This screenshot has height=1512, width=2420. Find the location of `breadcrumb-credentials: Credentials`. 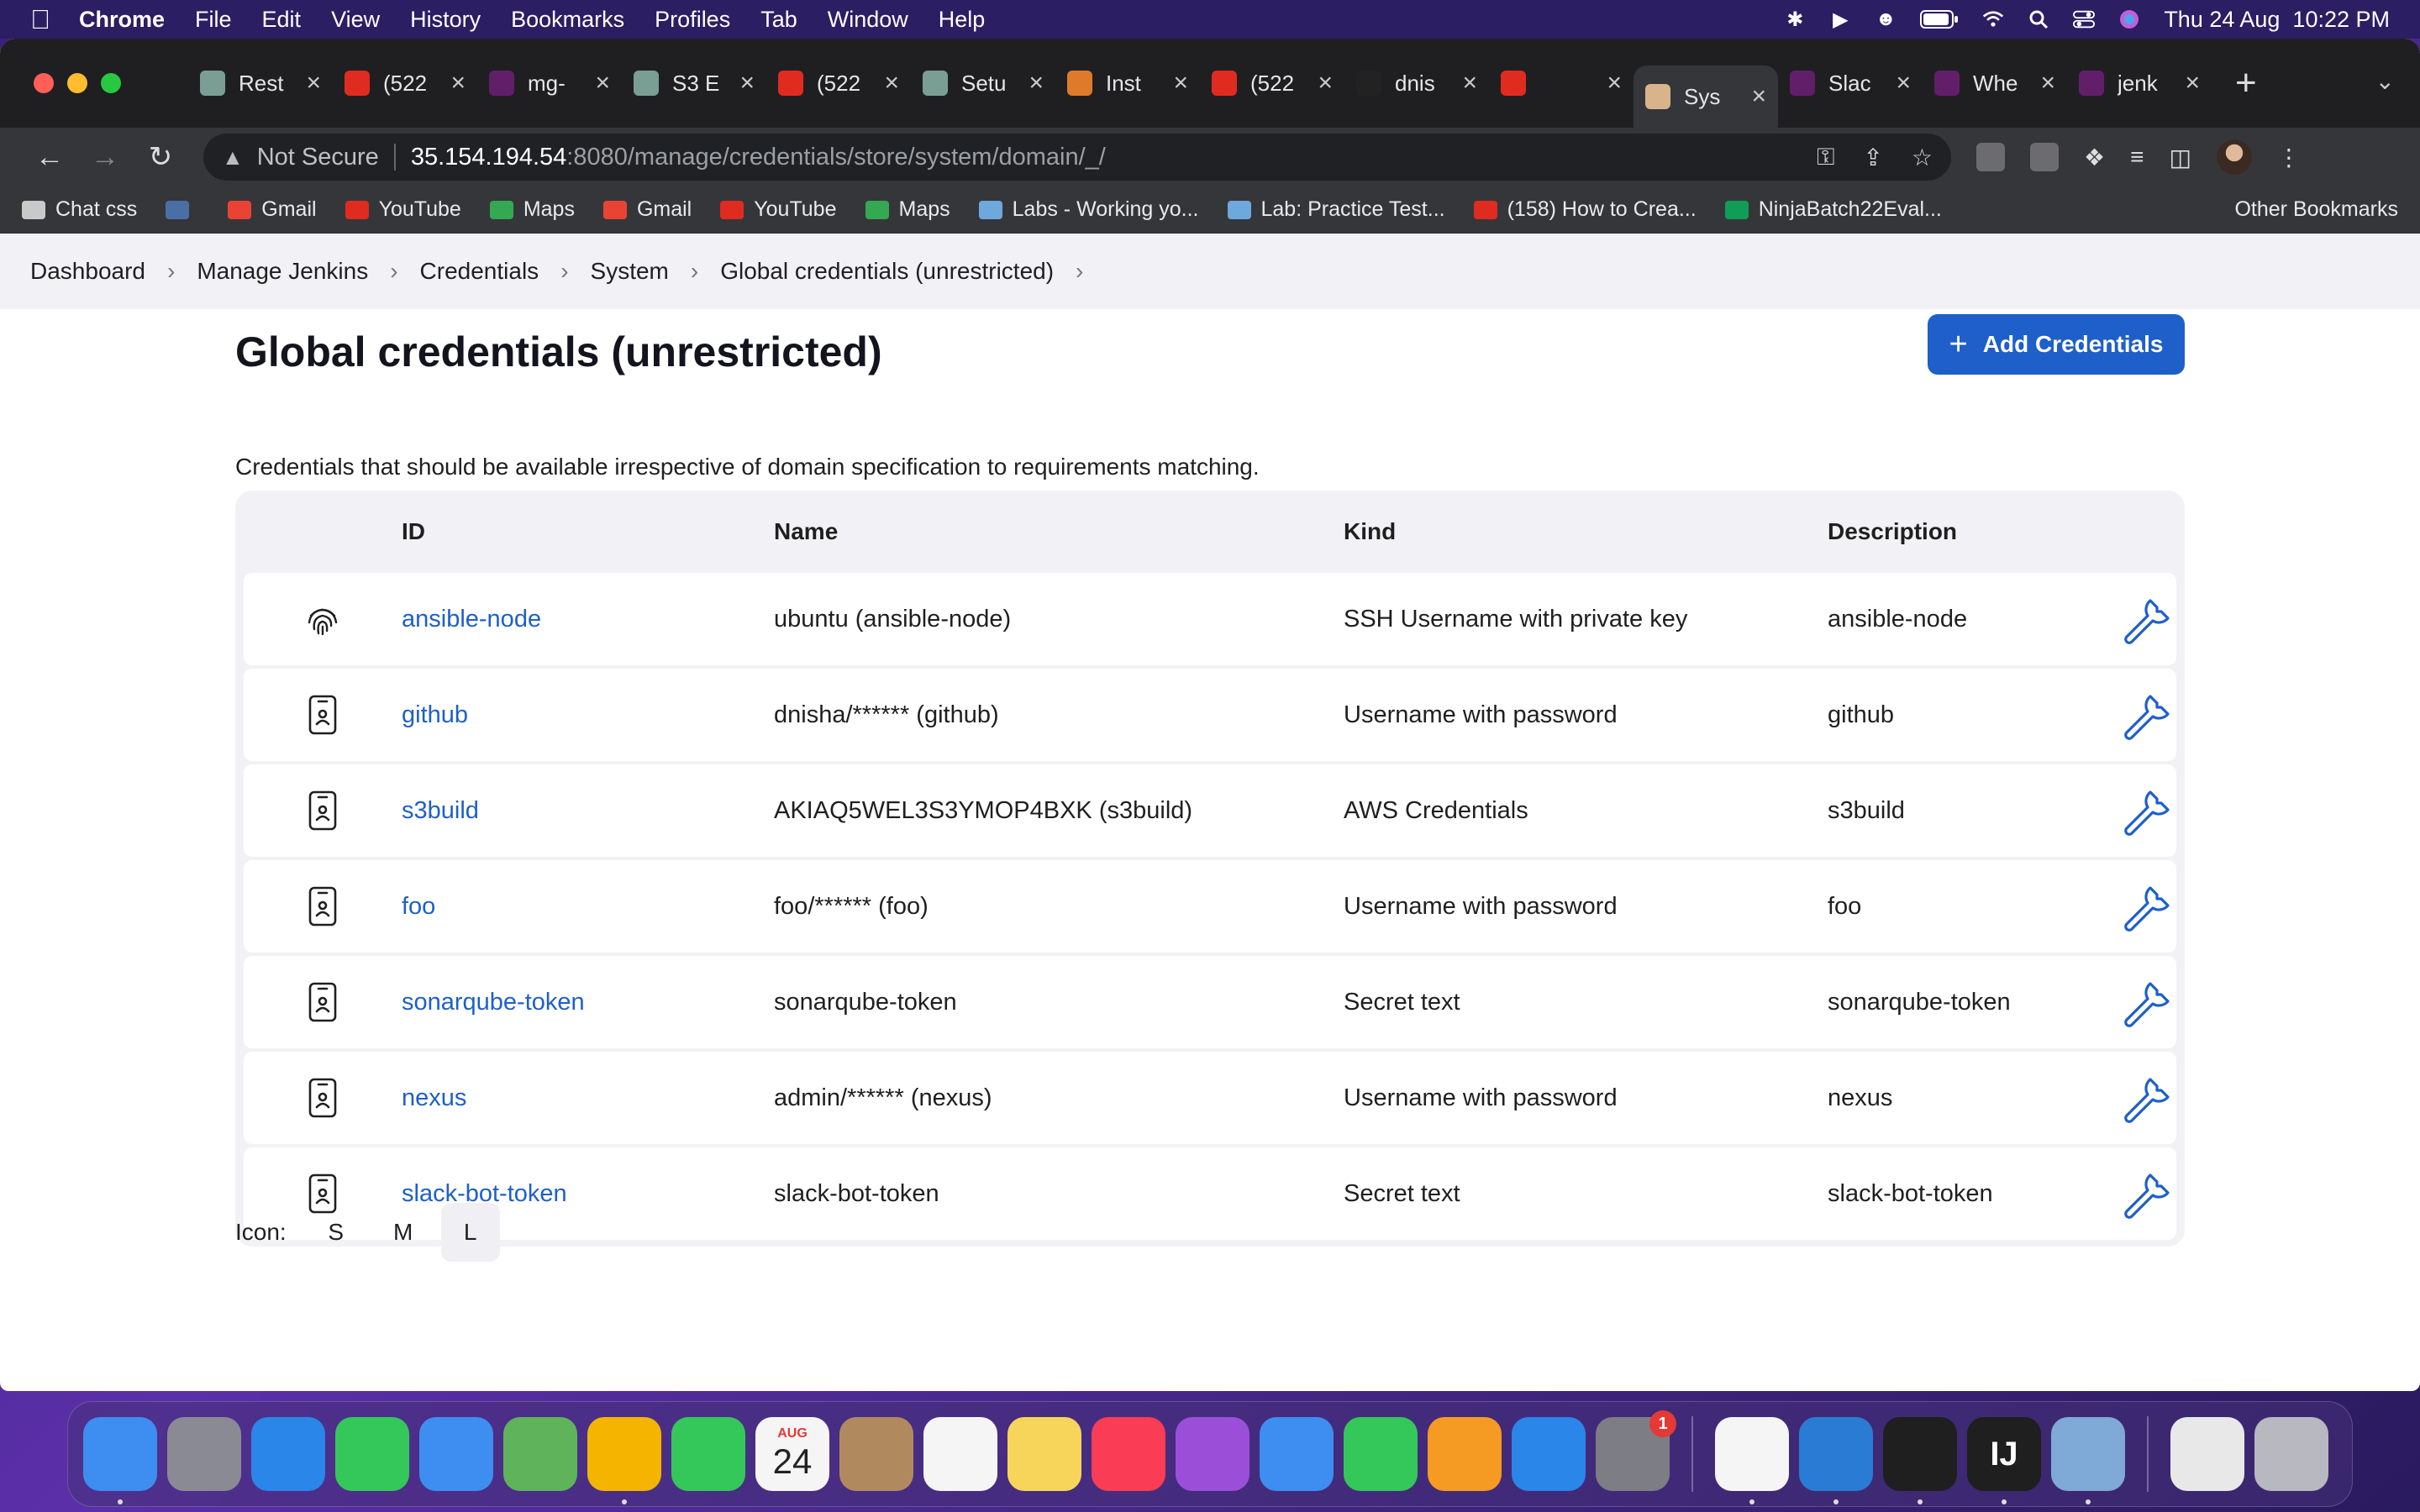

breadcrumb-credentials: Credentials is located at coordinates (480, 271).